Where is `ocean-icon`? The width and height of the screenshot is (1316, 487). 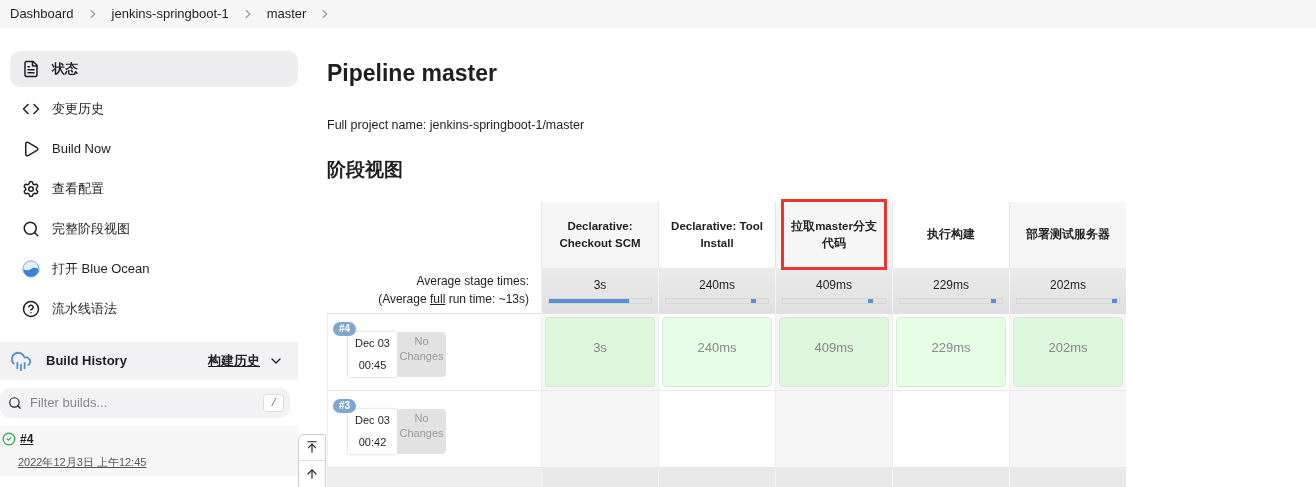 ocean-icon is located at coordinates (31, 269).